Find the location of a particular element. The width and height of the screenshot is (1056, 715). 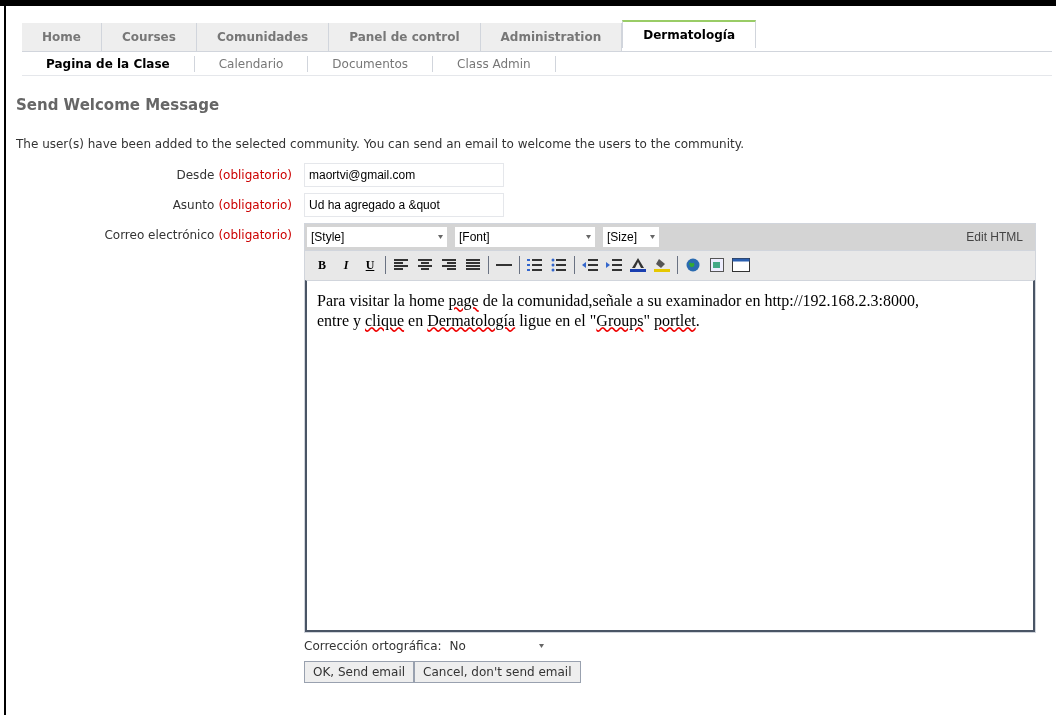

spellcheck-label: Corrección ortográfica: is located at coordinates (373, 646).